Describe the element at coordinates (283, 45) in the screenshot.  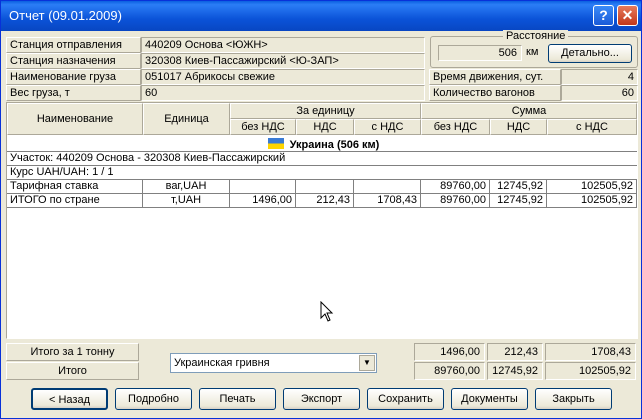
I see `departure-value: 440209 Основа <ЮЖН>` at that location.